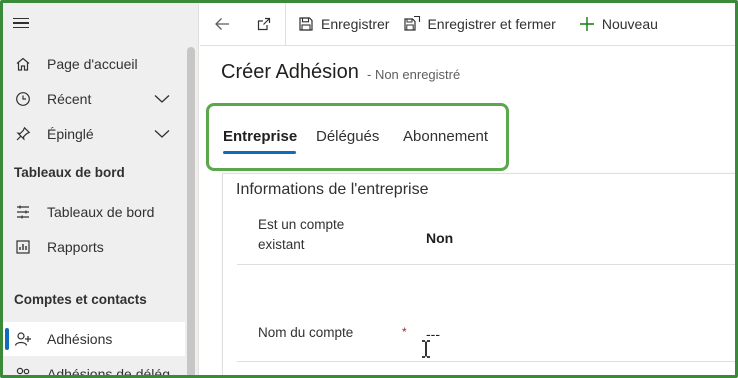 The height and width of the screenshot is (378, 738). I want to click on sidebar-section-title: Comptes et contacts, so click(80, 299).